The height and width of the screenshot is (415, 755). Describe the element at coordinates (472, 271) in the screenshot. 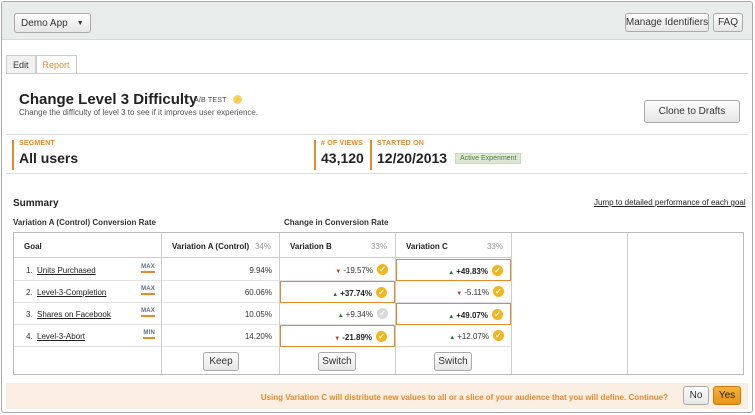

I see `change-text: +49.83%` at that location.